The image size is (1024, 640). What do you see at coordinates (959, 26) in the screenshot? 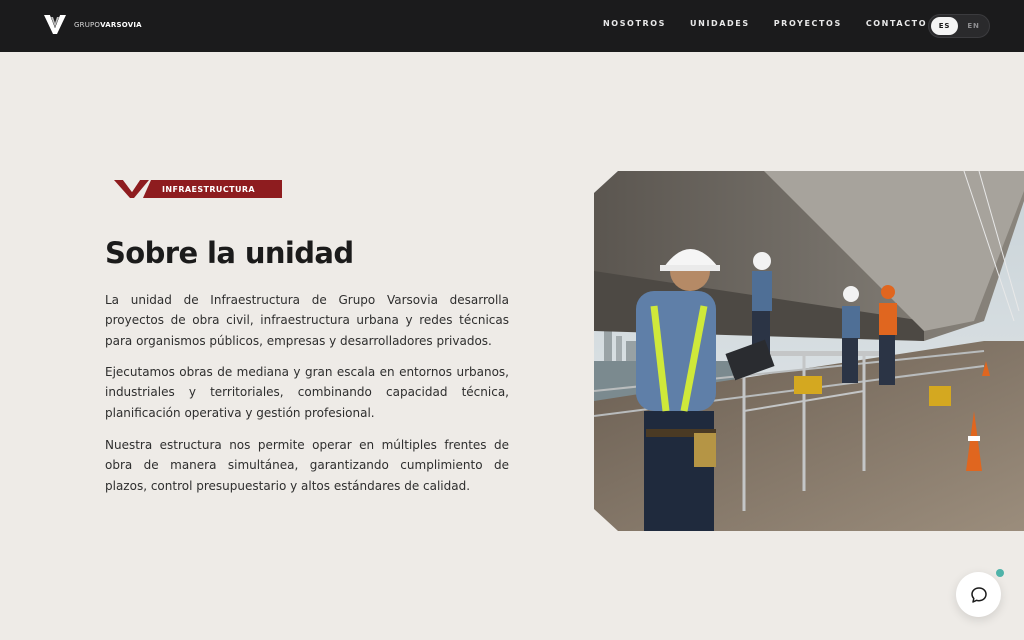
I see `language-switch: ES EN` at bounding box center [959, 26].